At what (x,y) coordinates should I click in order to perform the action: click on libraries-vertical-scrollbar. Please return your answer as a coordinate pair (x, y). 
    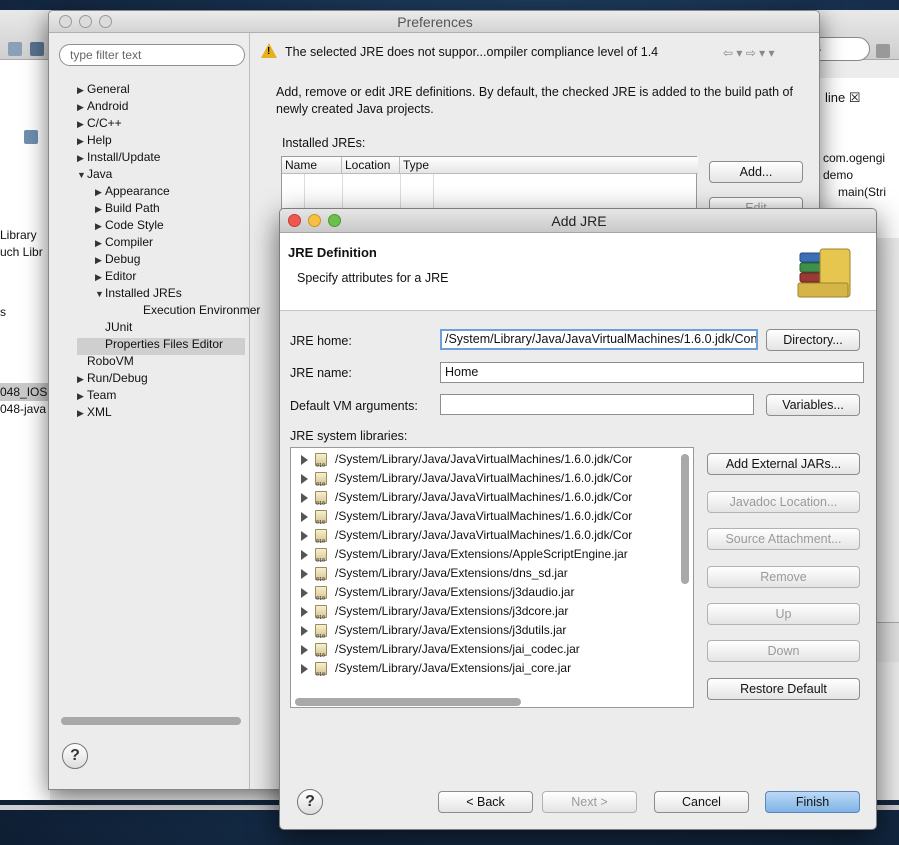
    Looking at the image, I should click on (685, 519).